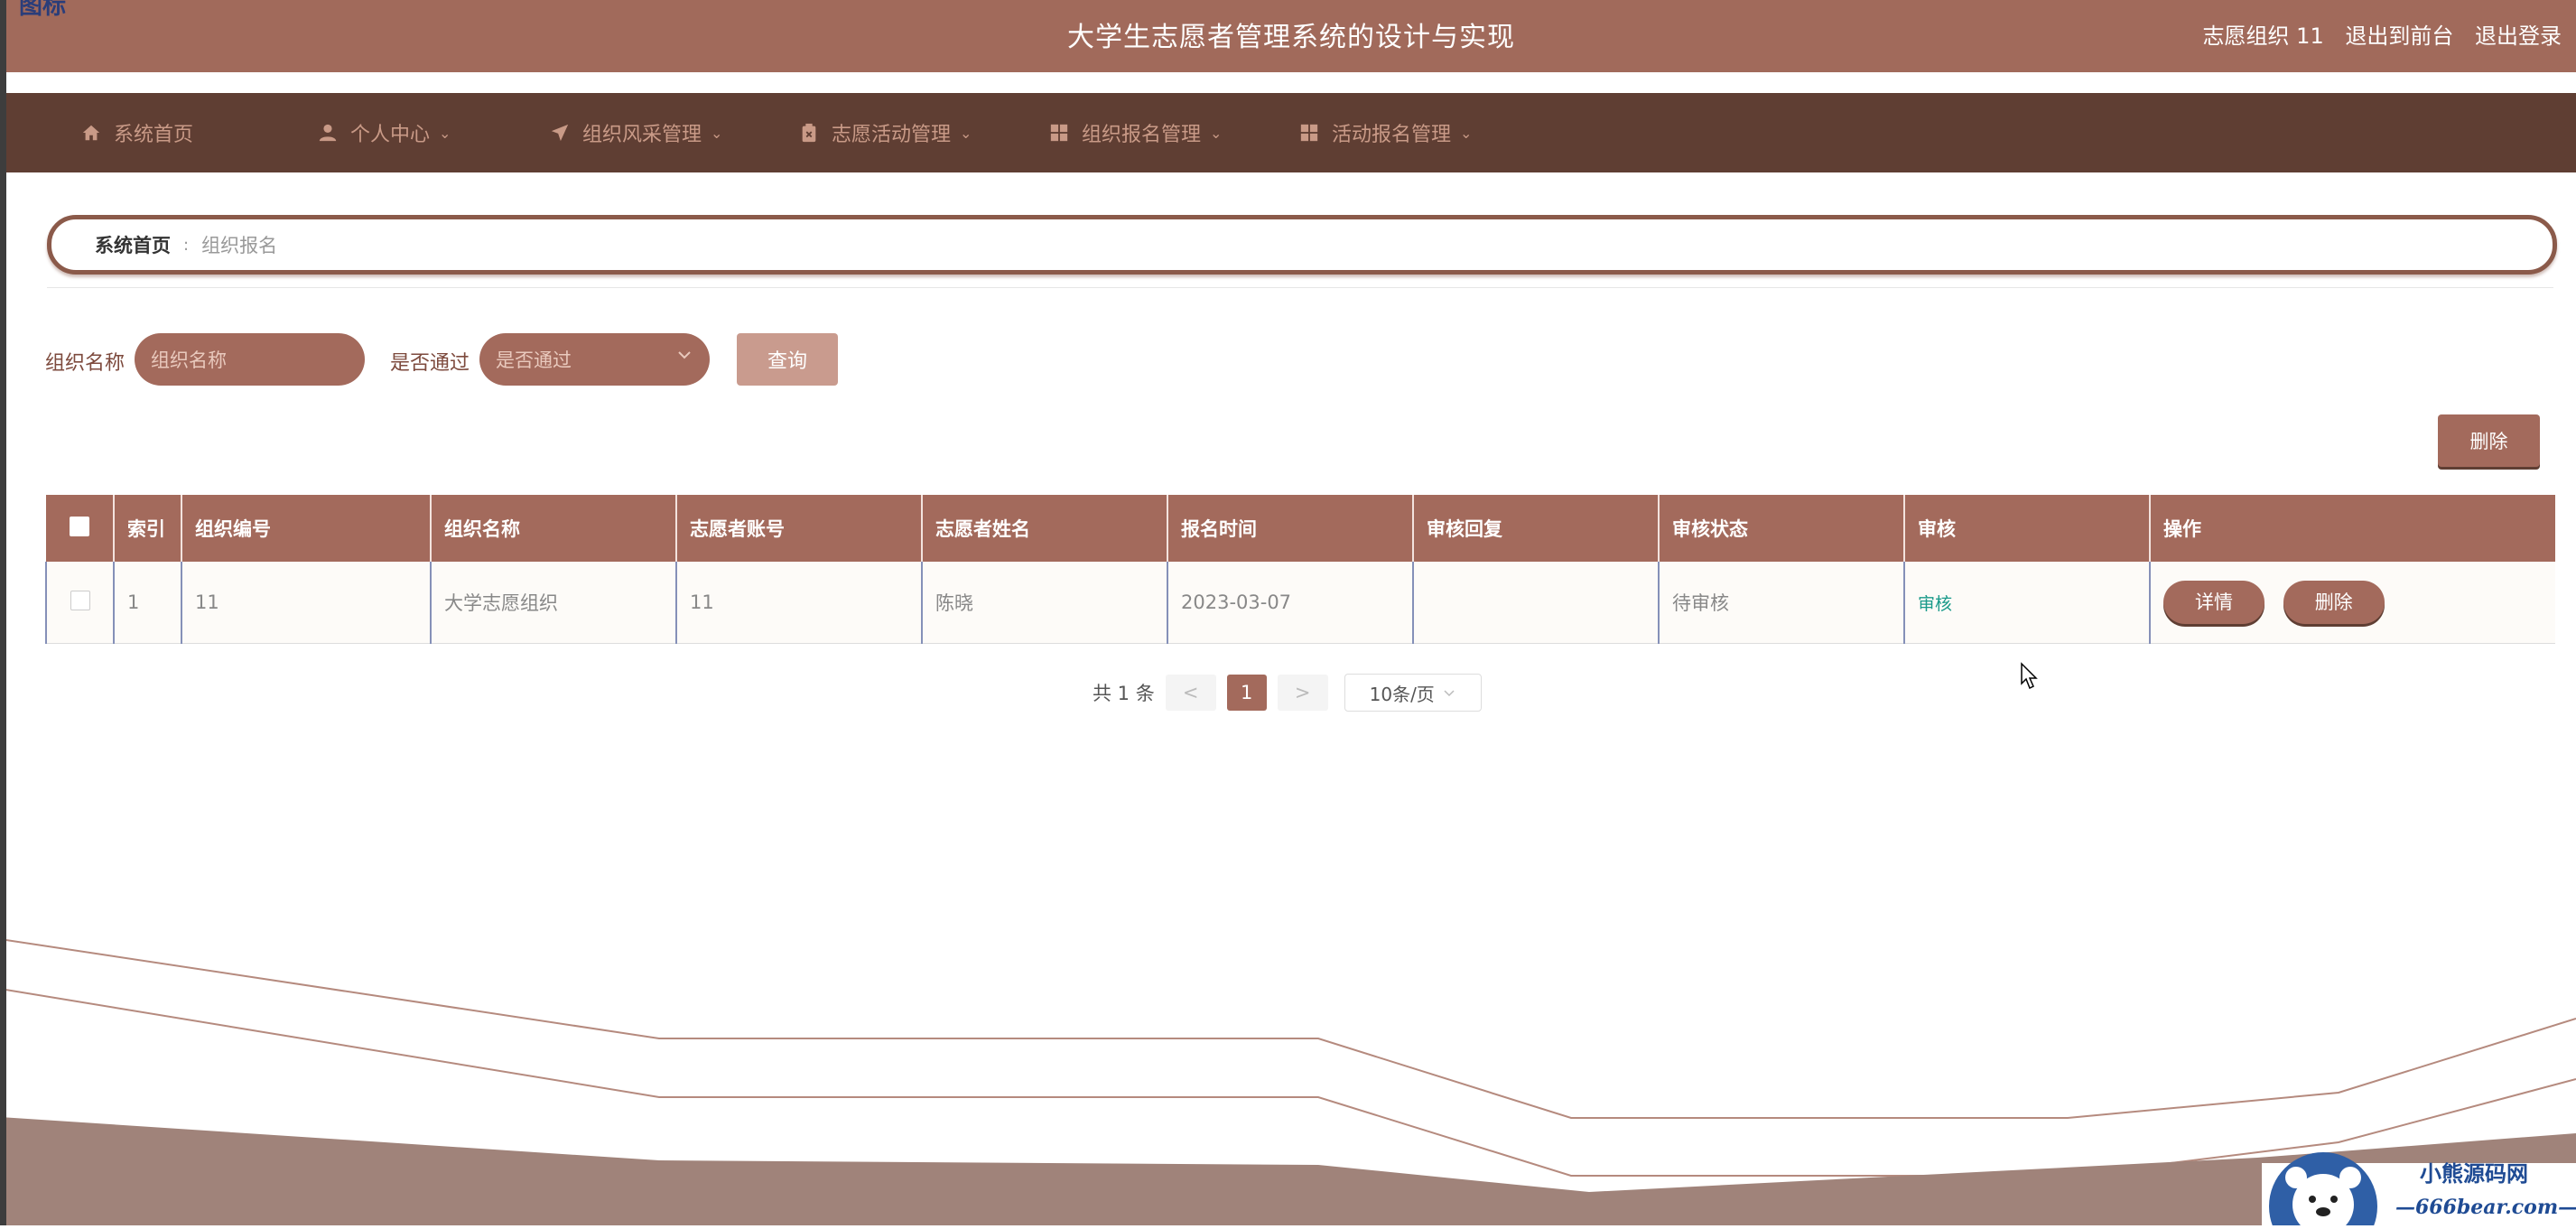  I want to click on audit-link: 审核, so click(1935, 604).